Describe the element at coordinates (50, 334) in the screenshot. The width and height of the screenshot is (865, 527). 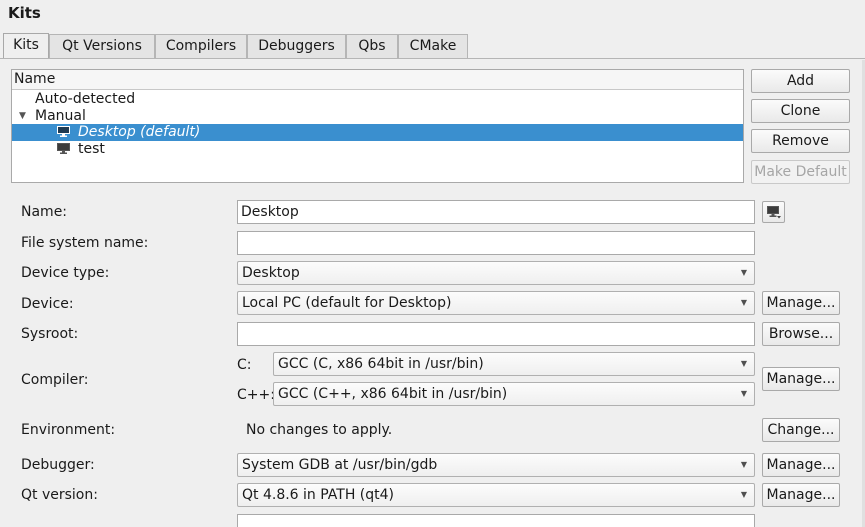
I see `sysroot-label: Sysroot:` at that location.